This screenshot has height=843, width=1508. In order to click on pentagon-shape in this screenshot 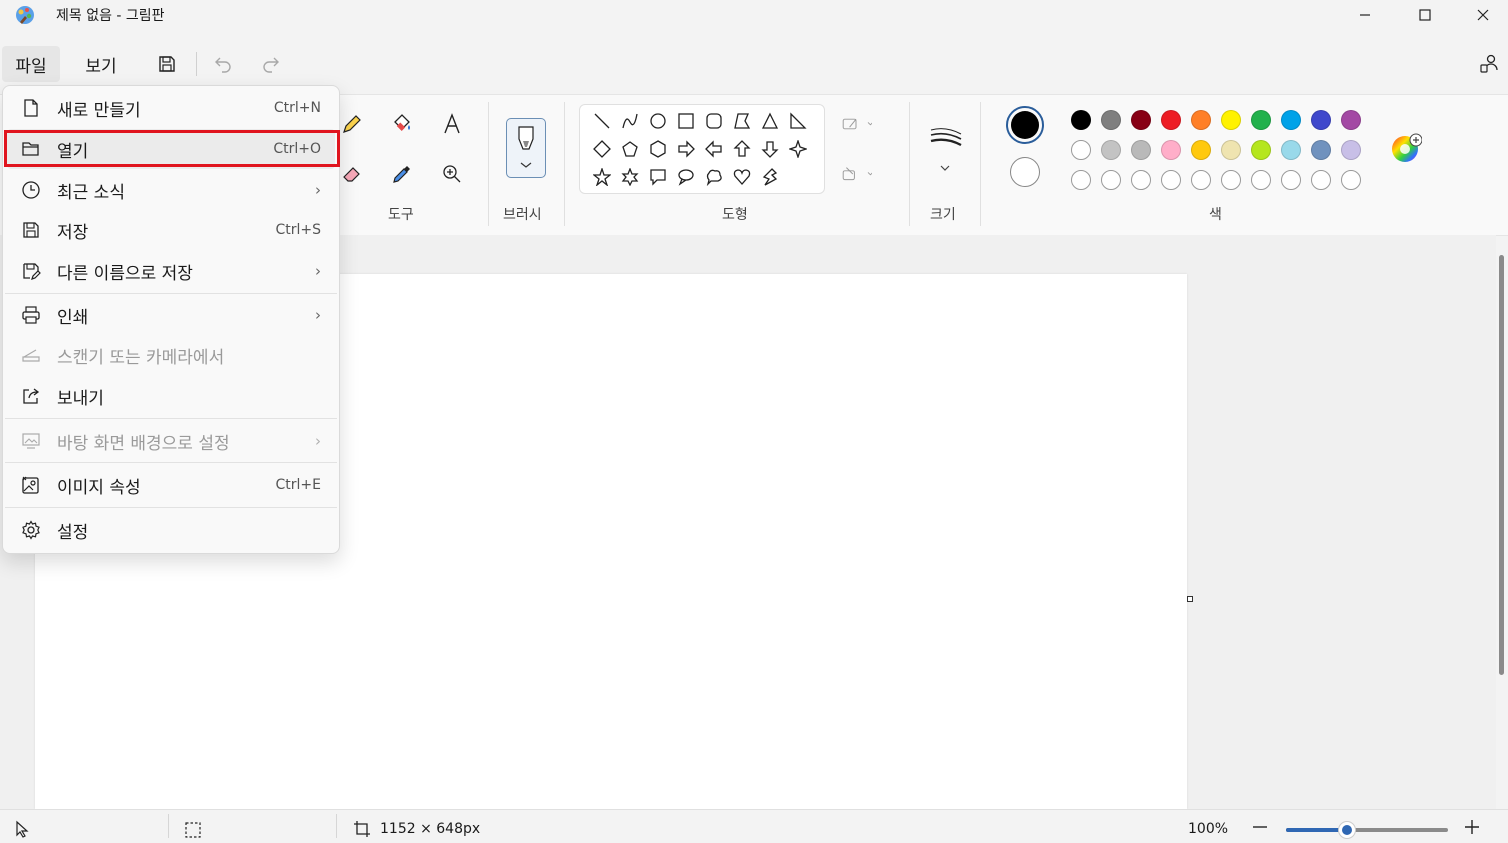, I will do `click(630, 149)`.